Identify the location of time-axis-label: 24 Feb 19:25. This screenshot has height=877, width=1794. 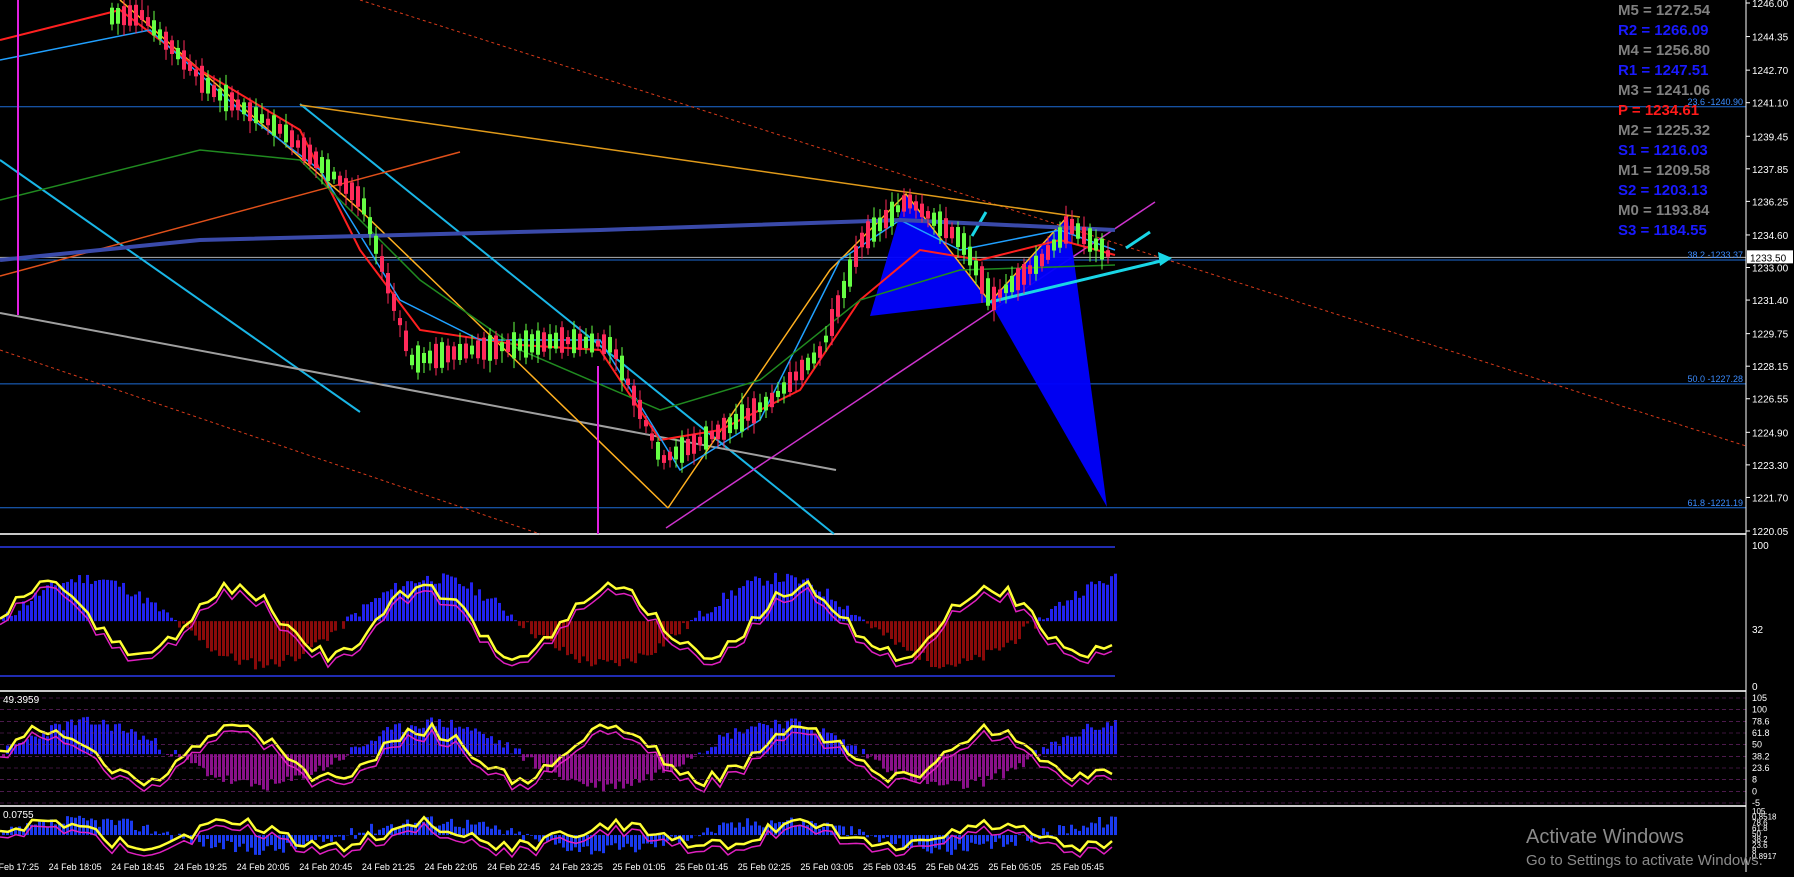
(200, 867).